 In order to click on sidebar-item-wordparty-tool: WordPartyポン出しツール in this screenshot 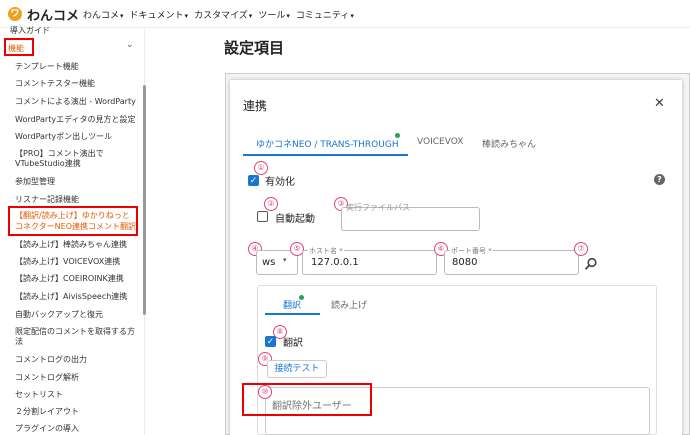, I will do `click(63, 136)`.